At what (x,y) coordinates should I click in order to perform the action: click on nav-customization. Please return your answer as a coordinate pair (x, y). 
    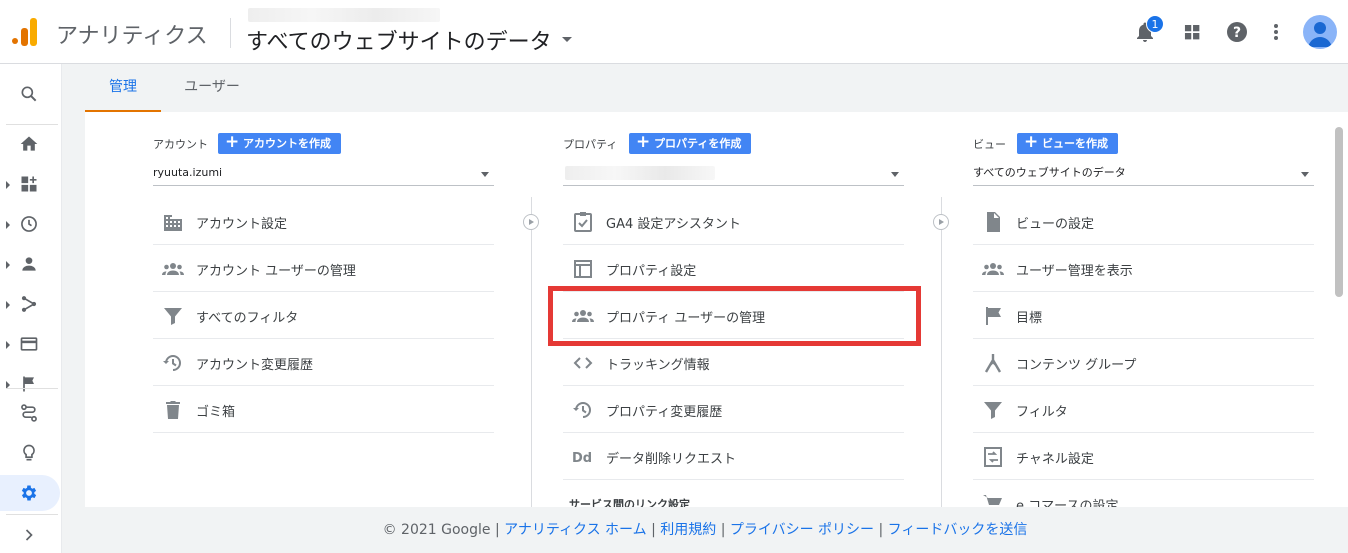
    Looking at the image, I should click on (30, 184).